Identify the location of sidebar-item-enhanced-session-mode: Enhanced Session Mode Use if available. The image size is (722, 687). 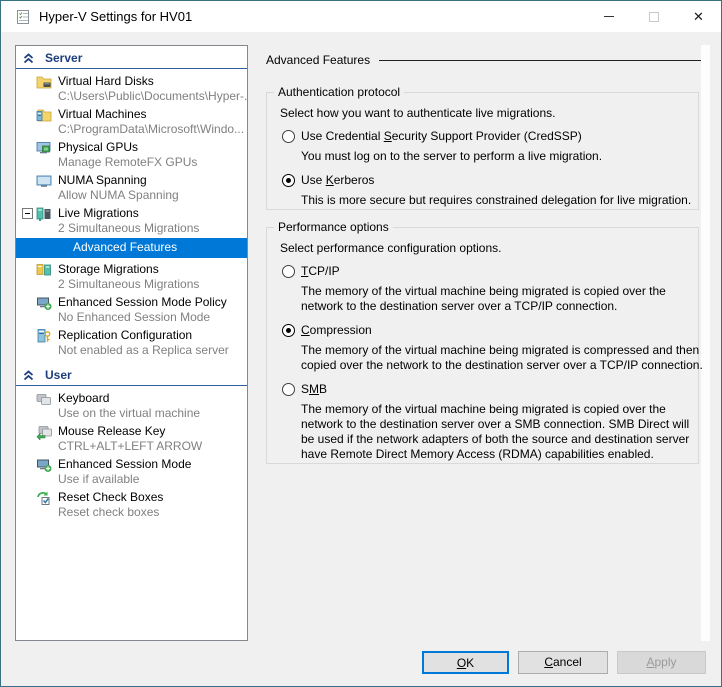
(131, 471).